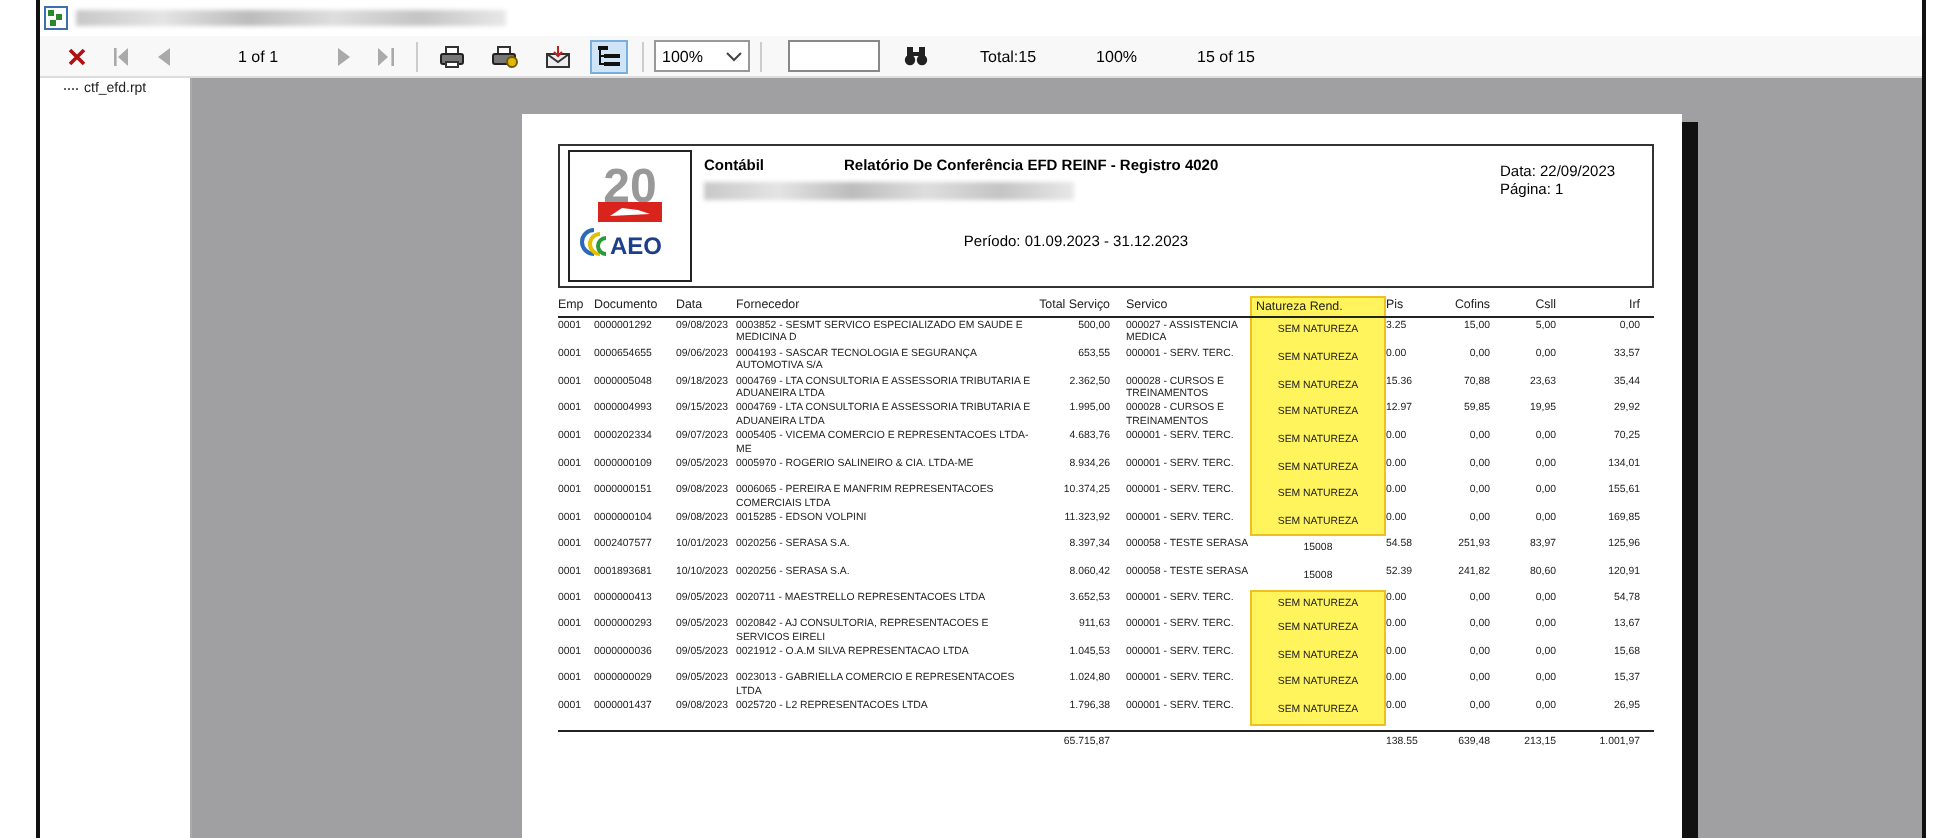  What do you see at coordinates (1226, 56) in the screenshot?
I see `status-text: 15 of 15` at bounding box center [1226, 56].